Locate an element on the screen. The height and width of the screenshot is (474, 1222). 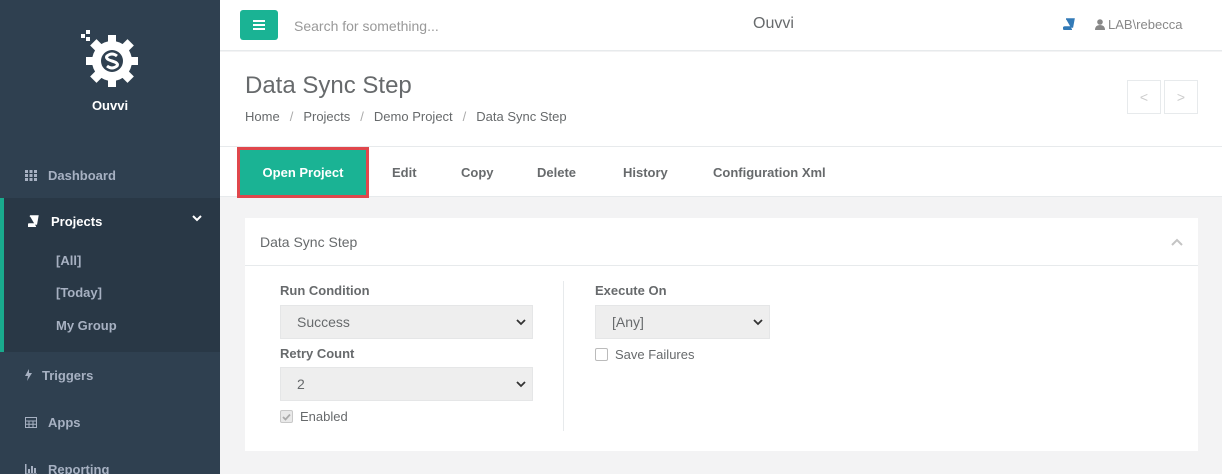
checkbox-checked is located at coordinates (286, 416).